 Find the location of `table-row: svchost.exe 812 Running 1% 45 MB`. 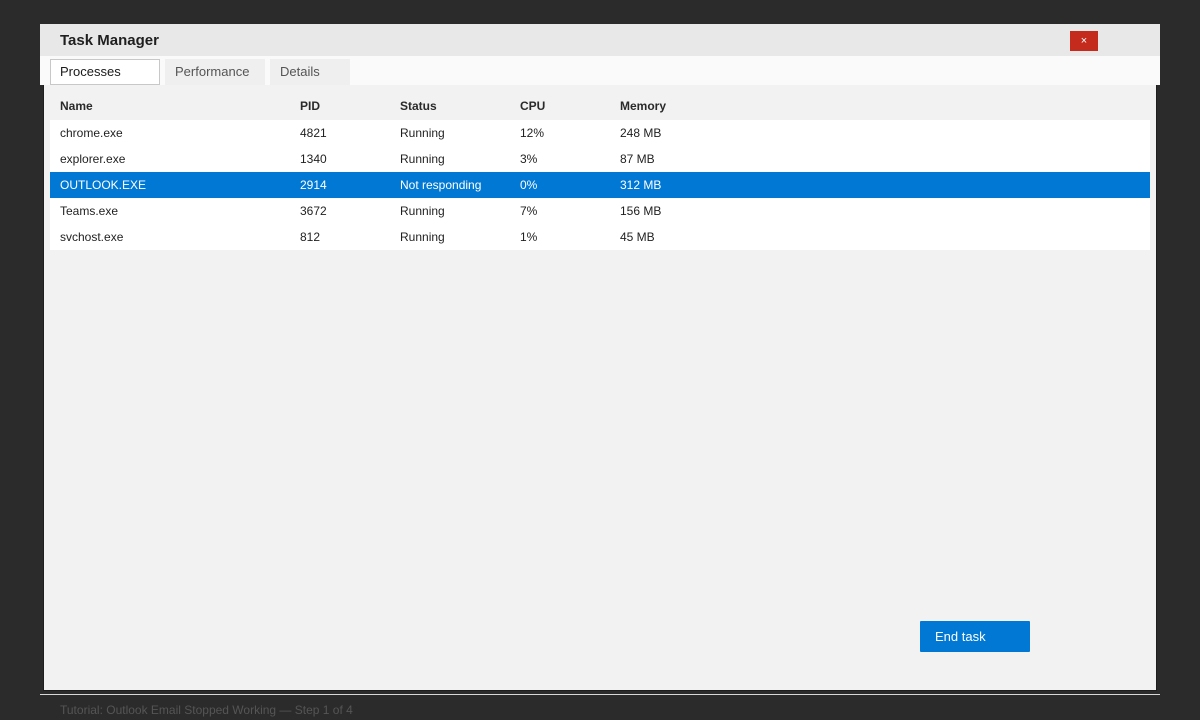

table-row: svchost.exe 812 Running 1% 45 MB is located at coordinates (600, 237).